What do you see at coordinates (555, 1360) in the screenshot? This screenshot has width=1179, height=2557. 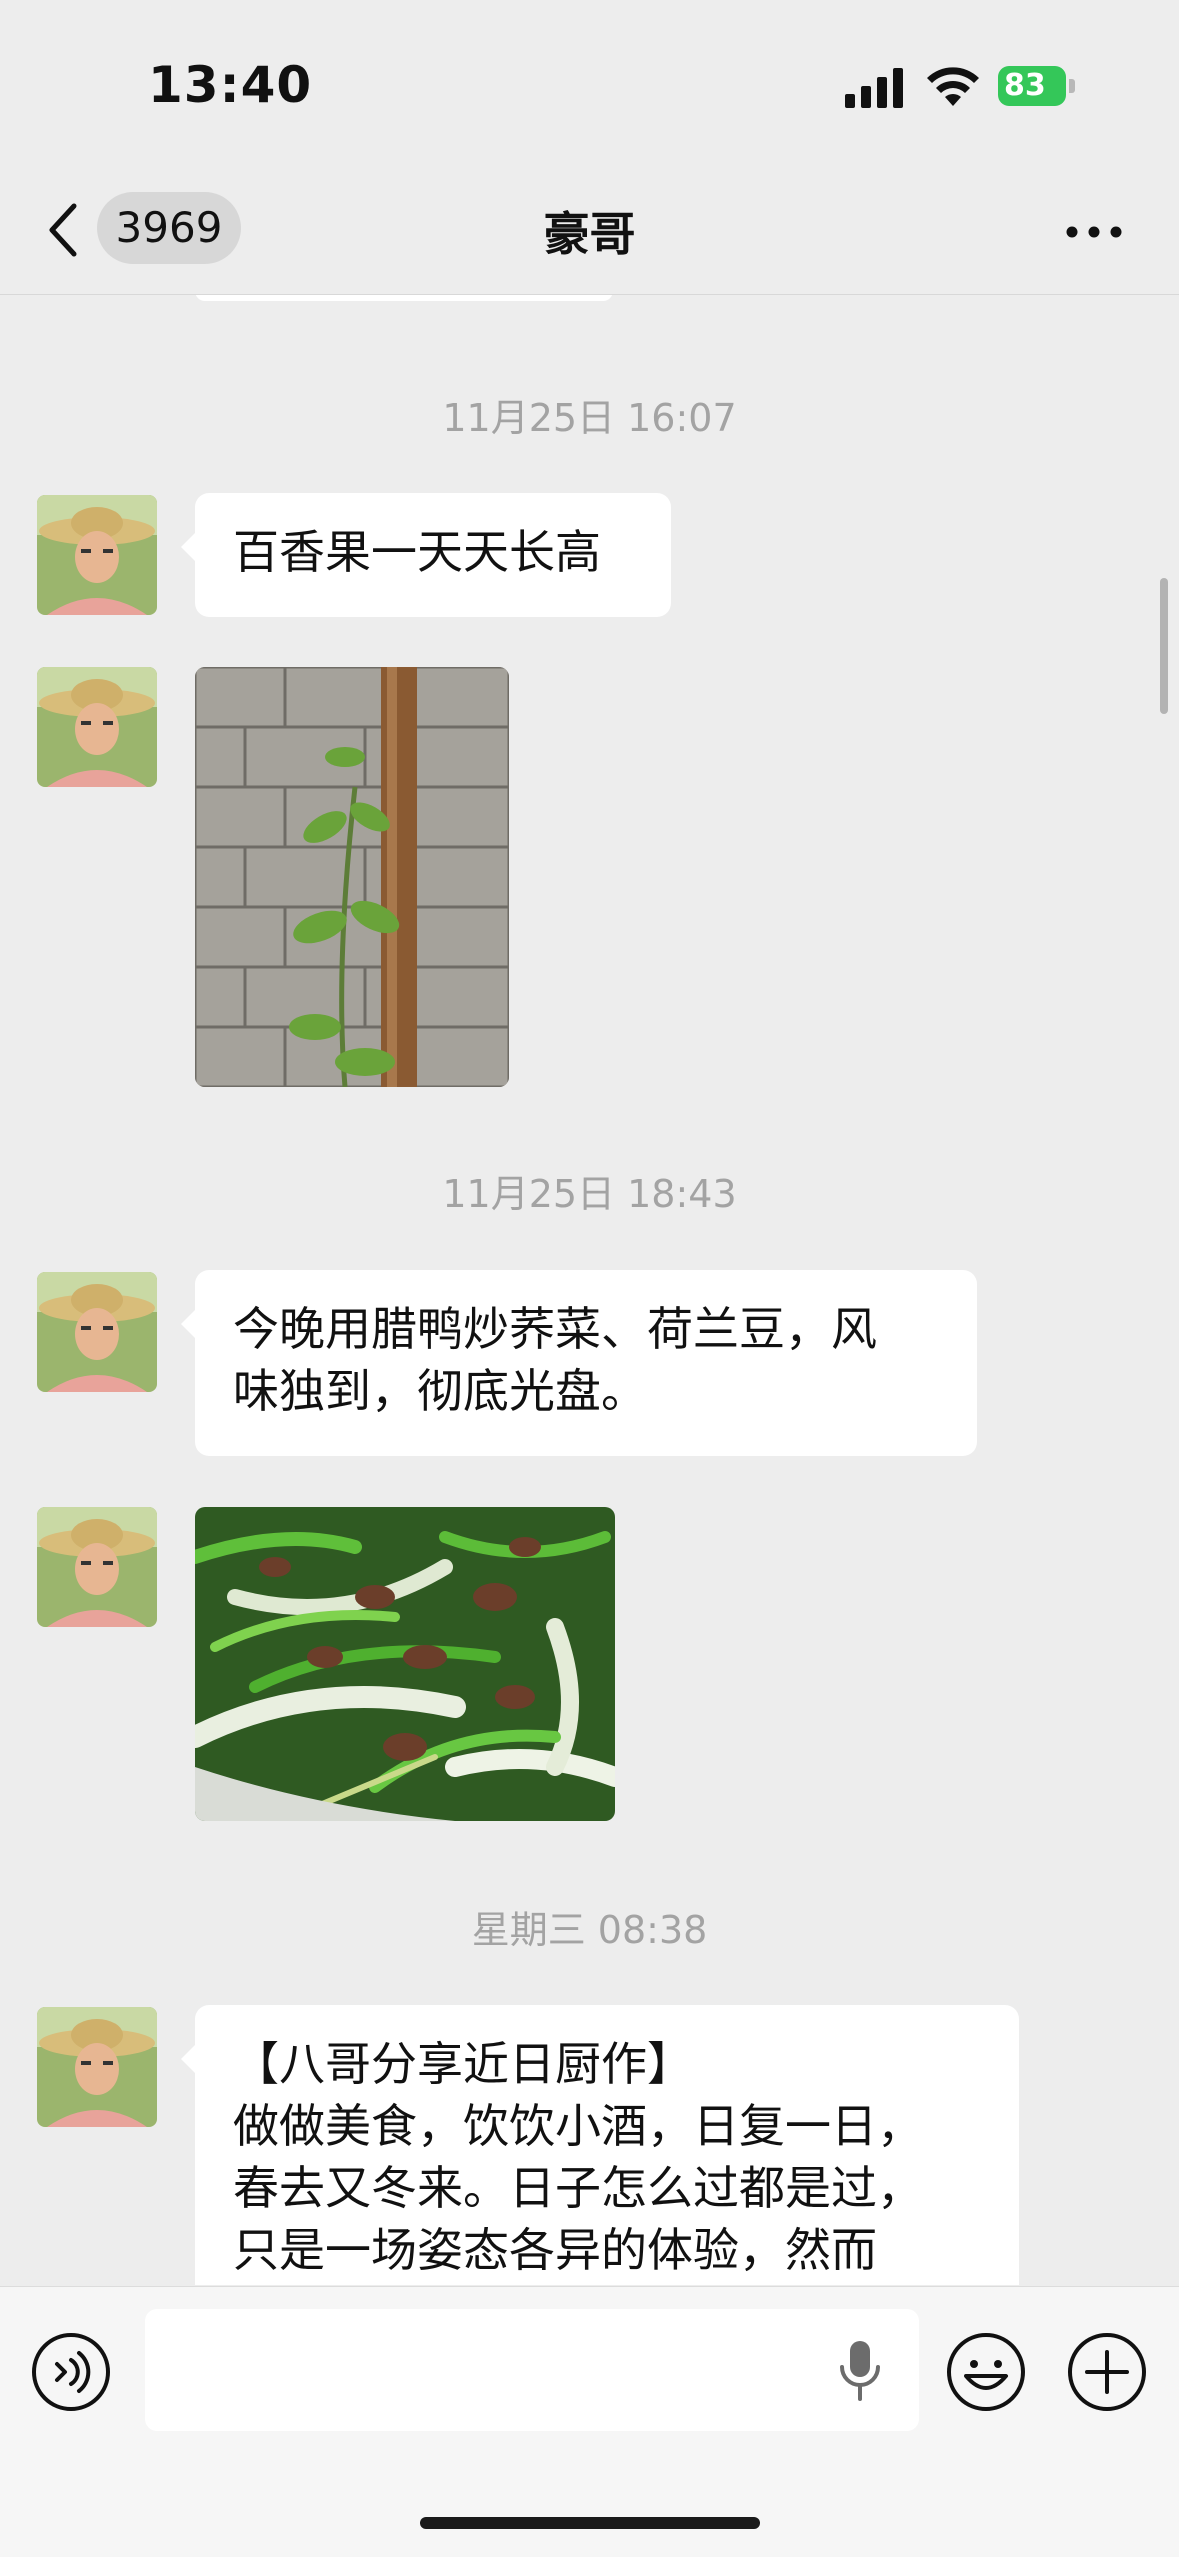 I see `message-text: 今晚用腊鸭炒荞菜、荷兰豆，风 味独到，彻底光盘。` at bounding box center [555, 1360].